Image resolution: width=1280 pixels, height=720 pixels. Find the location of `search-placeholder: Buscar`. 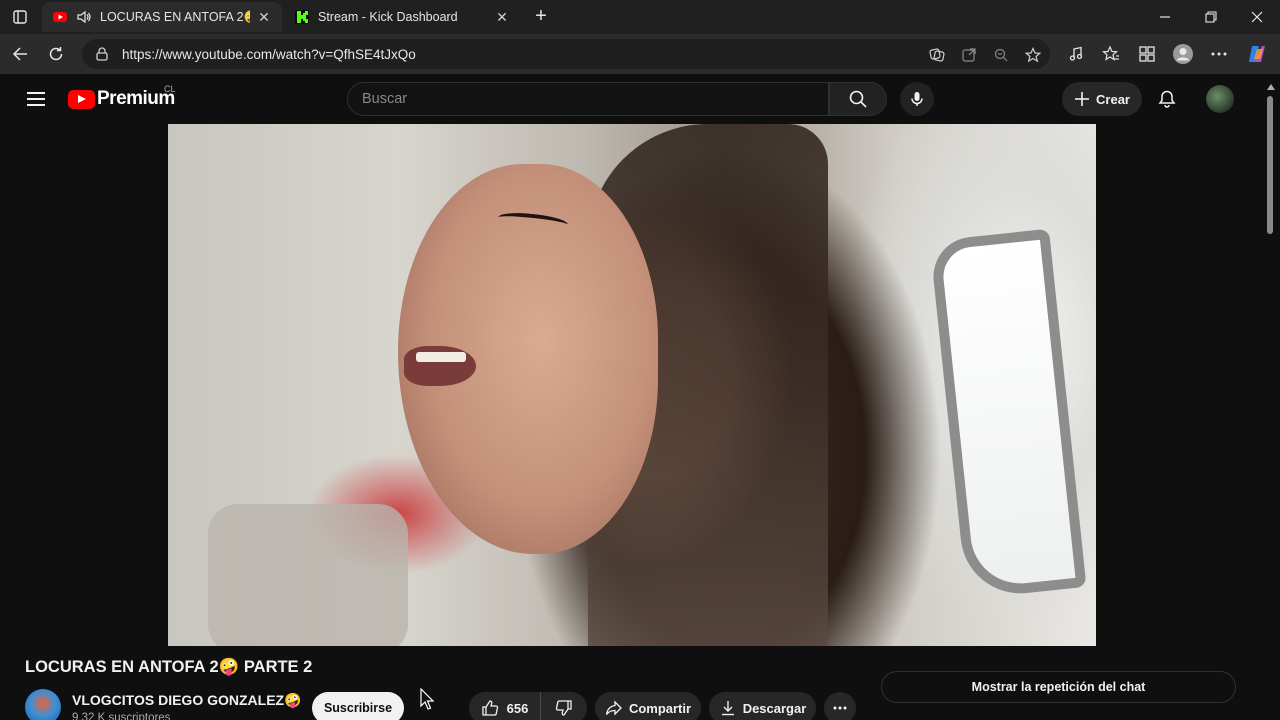

search-placeholder: Buscar is located at coordinates (385, 99).